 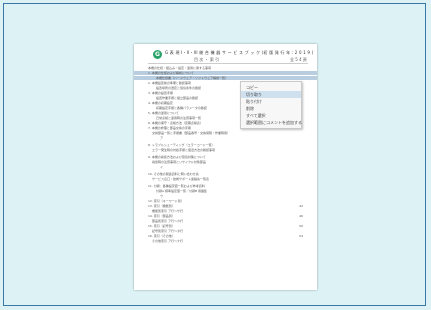 What do you see at coordinates (182, 191) in the screenshot?
I see `line-text: 付録A 標準設定値一覧／付録B 用語集` at bounding box center [182, 191].